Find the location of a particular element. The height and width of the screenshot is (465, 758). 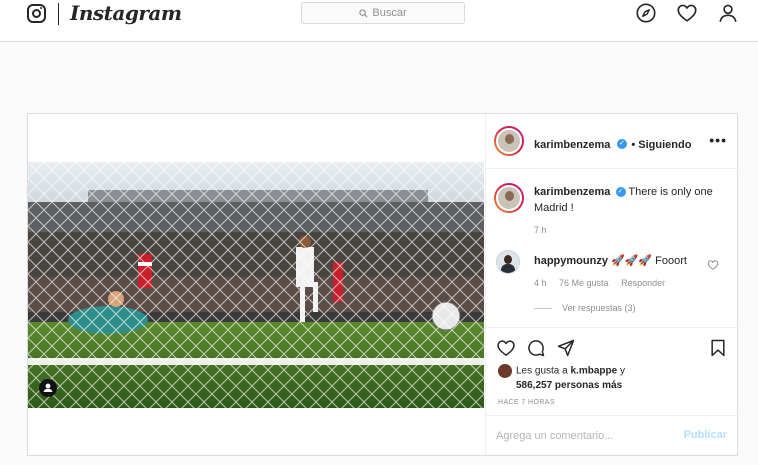

user-tag-icon is located at coordinates (48, 388).